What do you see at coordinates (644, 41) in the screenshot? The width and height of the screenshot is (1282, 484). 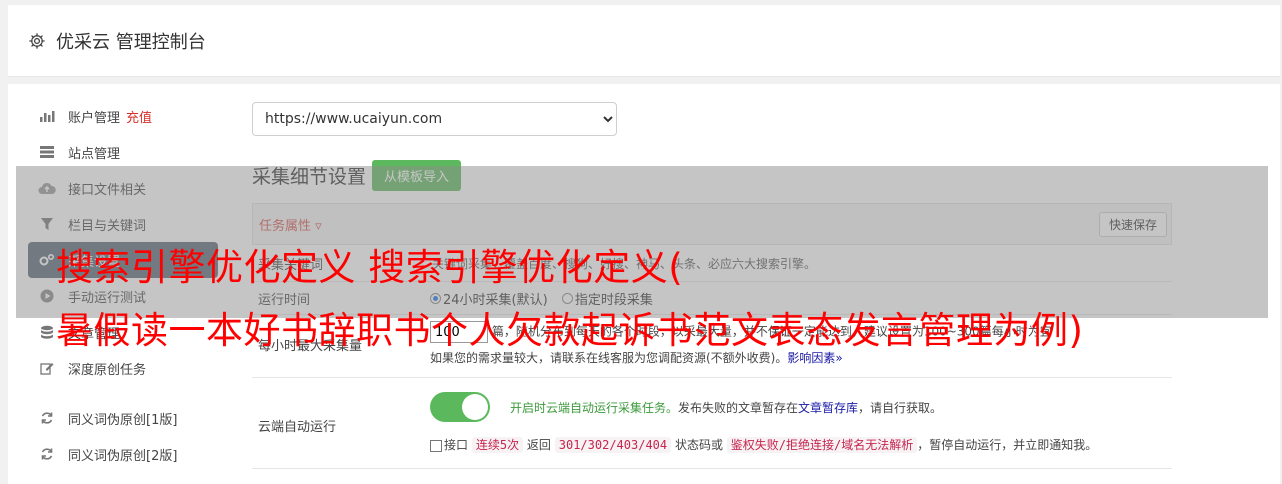 I see `top-header: 优采云 管理控制台` at bounding box center [644, 41].